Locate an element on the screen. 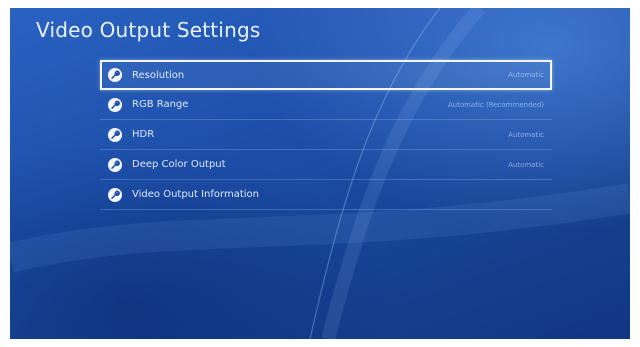 Image resolution: width=640 pixels, height=347 pixels. menu-item-label: Resolution is located at coordinates (158, 75).